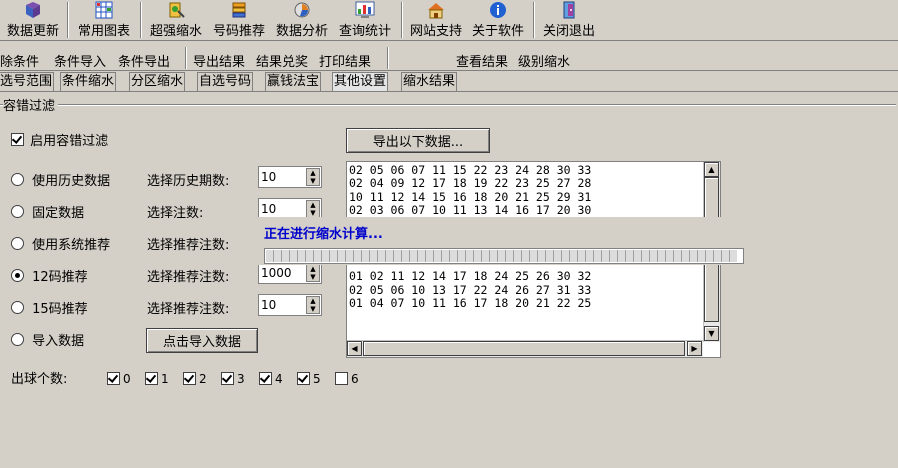 The image size is (898, 468). Describe the element at coordinates (360, 81) in the screenshot. I see `tab-other-settings: 其他设置` at that location.